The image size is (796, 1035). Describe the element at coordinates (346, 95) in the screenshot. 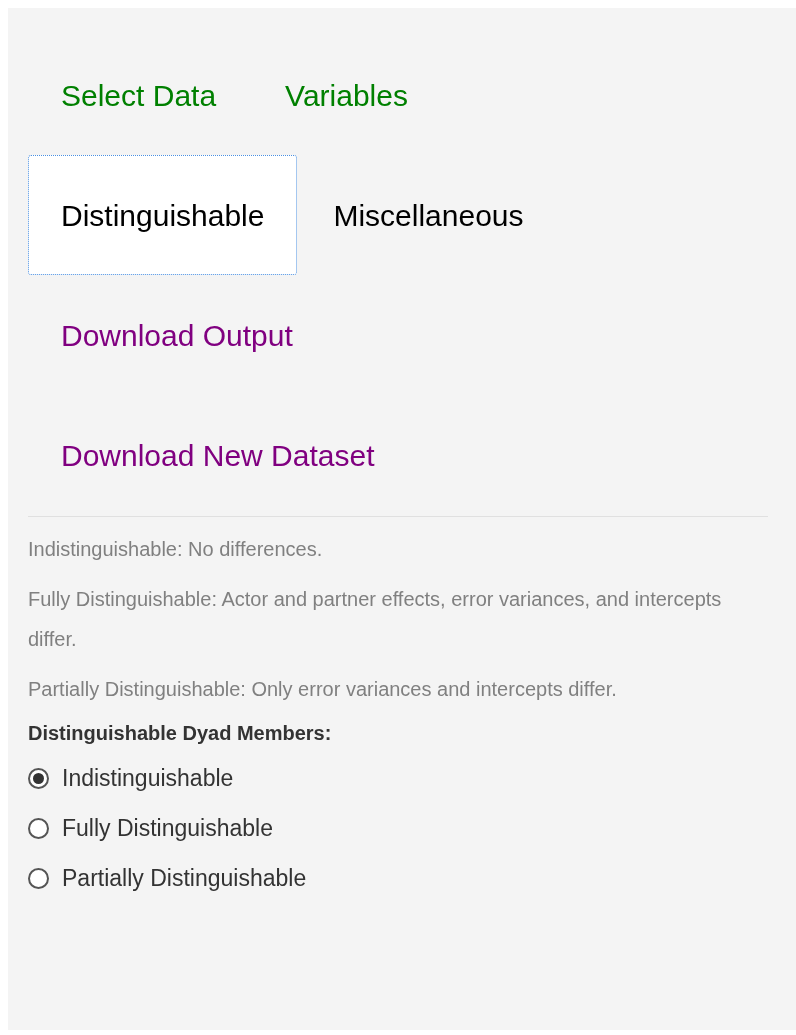

I see `nav-tab: Variables` at that location.